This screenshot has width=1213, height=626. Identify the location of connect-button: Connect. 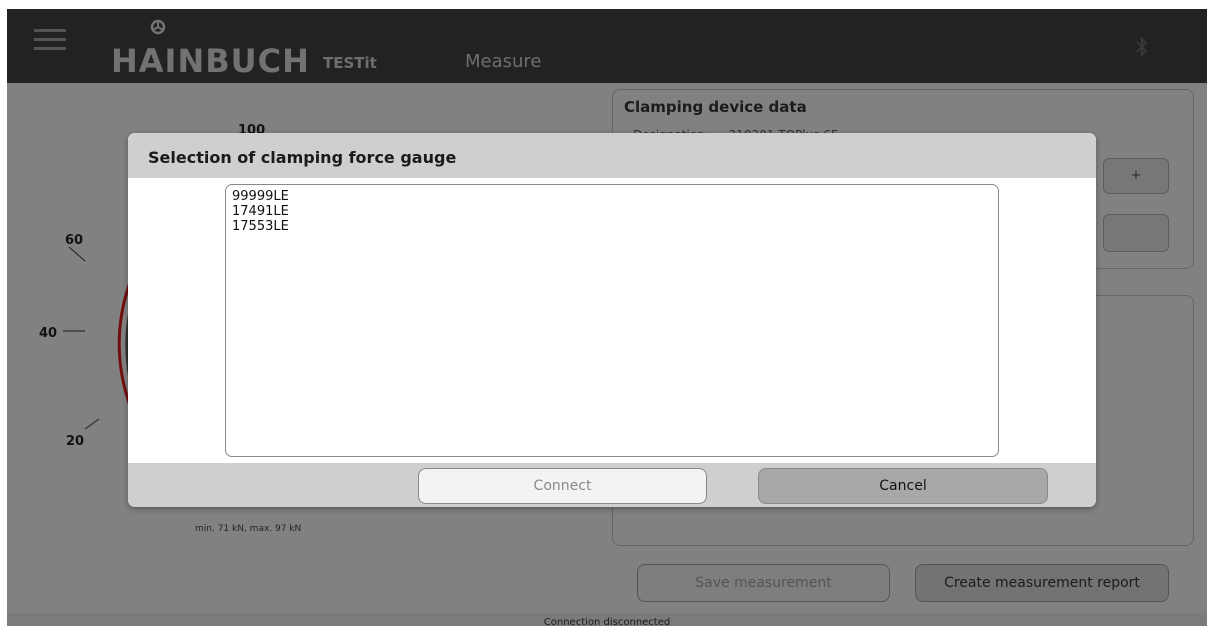
(562, 486).